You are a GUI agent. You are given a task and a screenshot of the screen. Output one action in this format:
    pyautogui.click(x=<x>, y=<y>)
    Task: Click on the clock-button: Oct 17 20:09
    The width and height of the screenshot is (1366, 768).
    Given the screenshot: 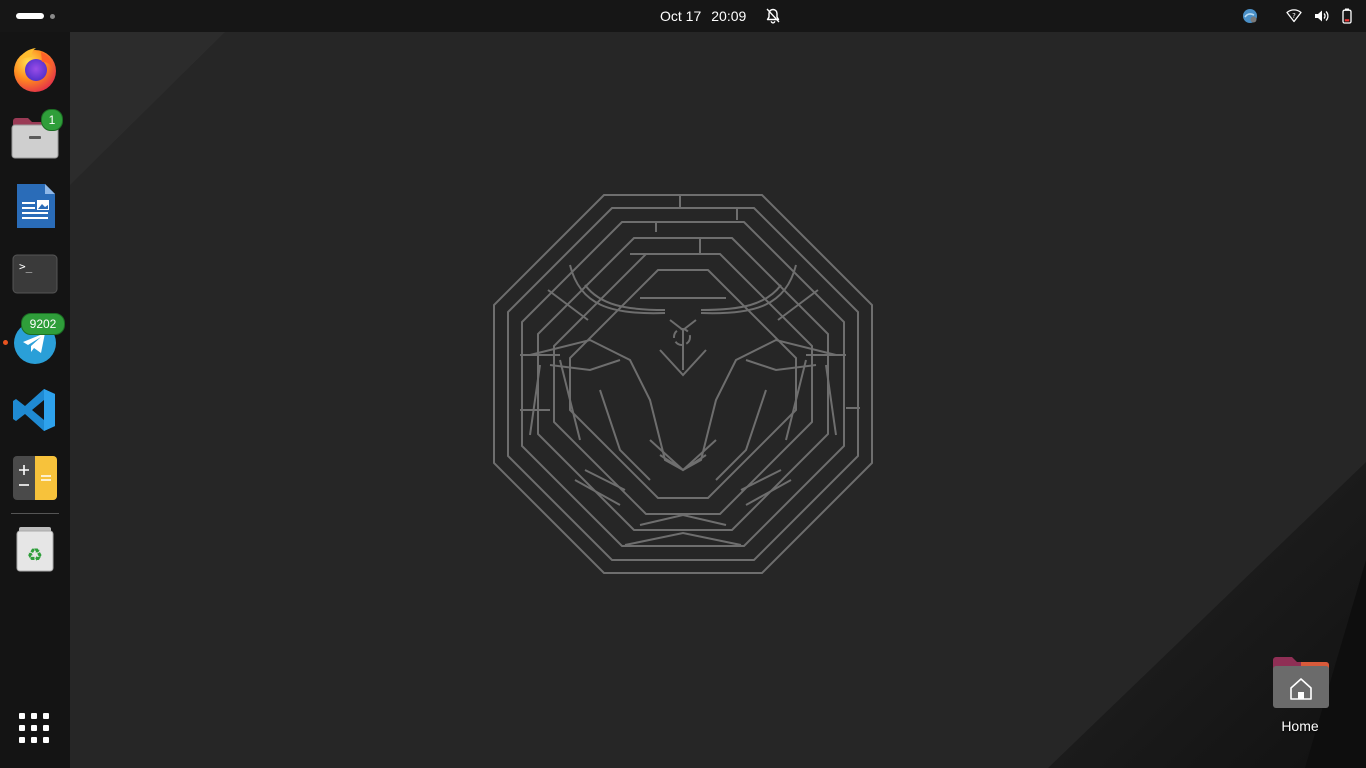 What is the action you would take?
    pyautogui.click(x=730, y=16)
    